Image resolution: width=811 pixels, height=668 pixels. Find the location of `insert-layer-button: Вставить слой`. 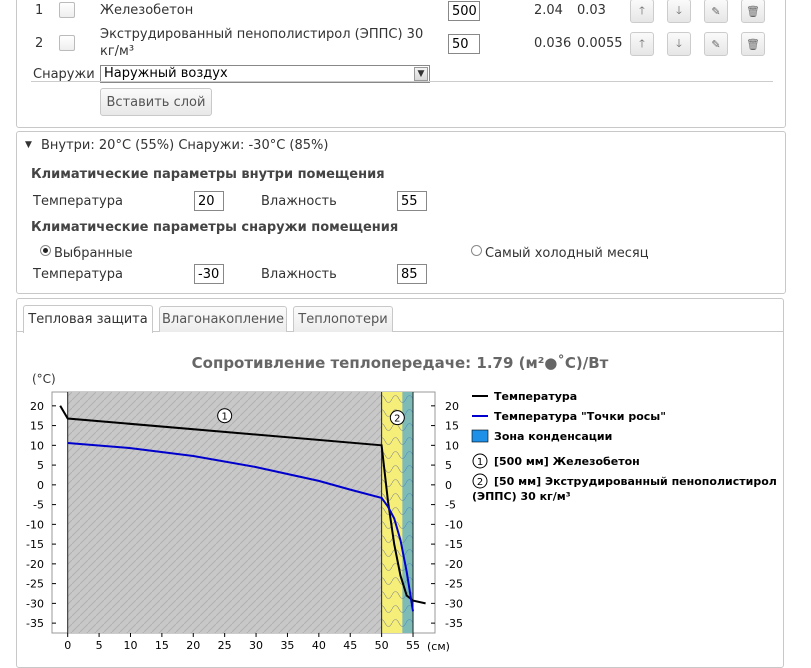

insert-layer-button: Вставить слой is located at coordinates (156, 102).